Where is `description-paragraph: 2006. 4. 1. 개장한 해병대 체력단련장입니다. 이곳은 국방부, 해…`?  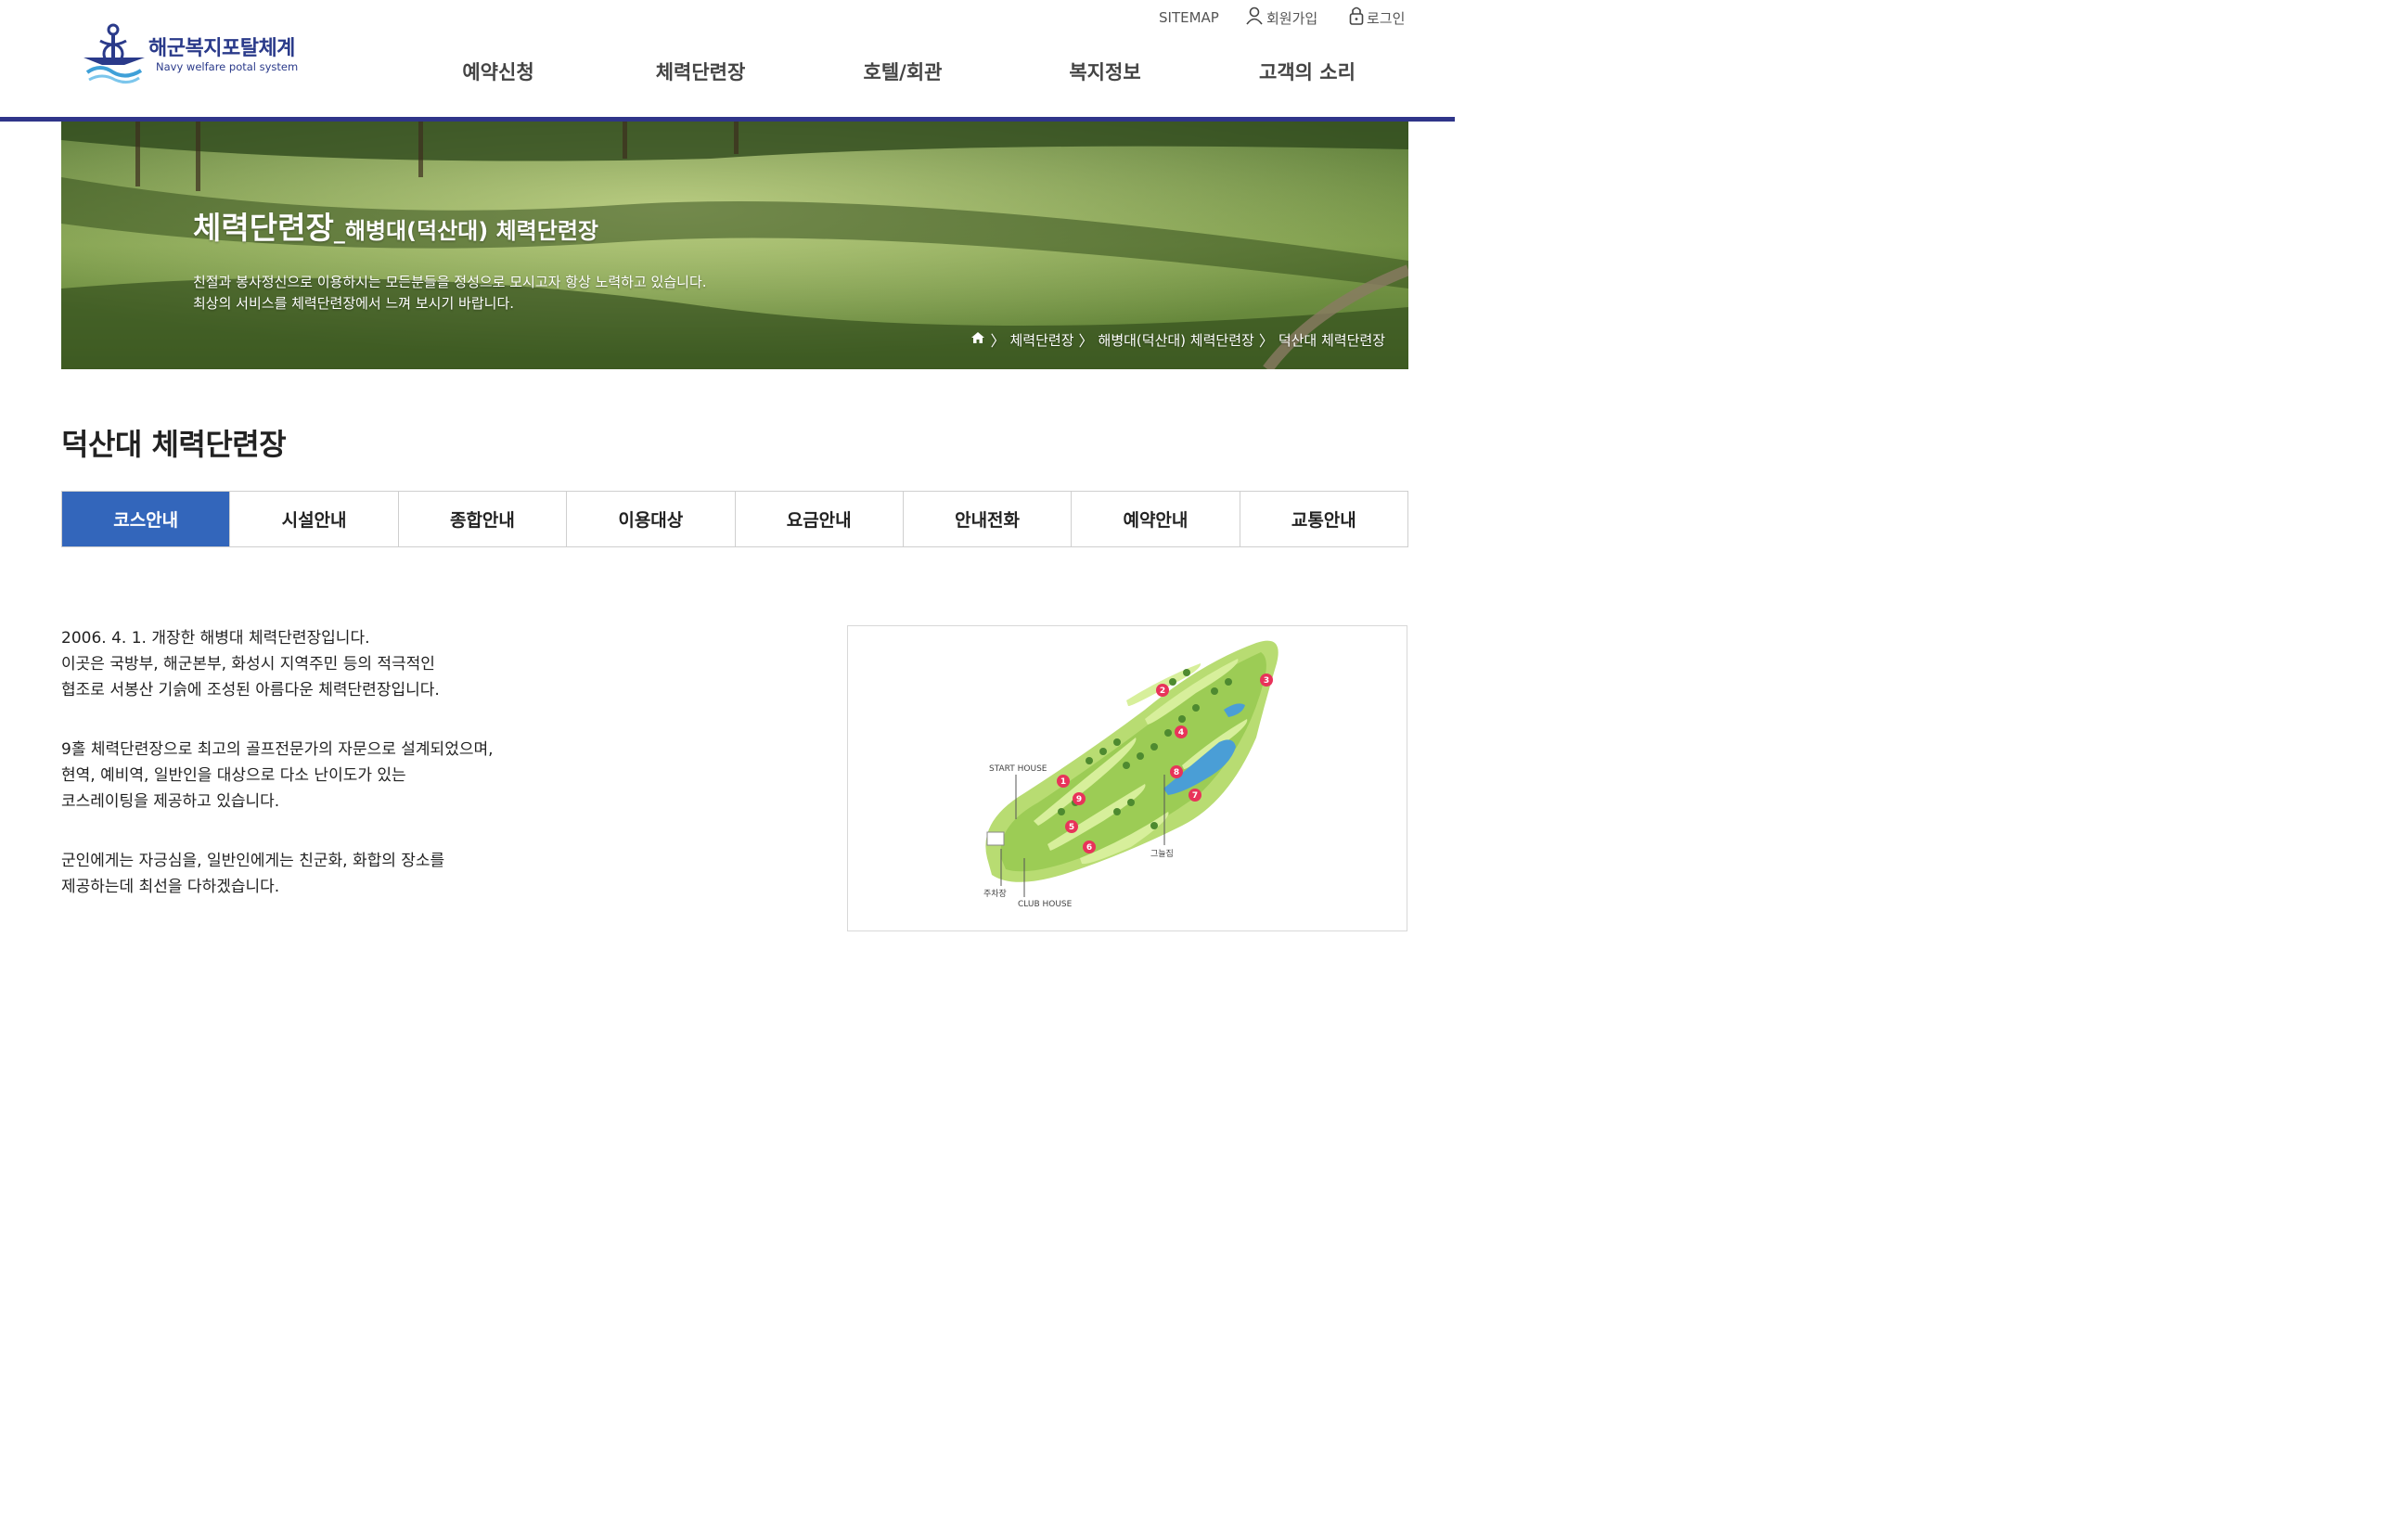
description-paragraph: 2006. 4. 1. 개장한 해병대 체력단련장입니다. 이곳은 국방부, 해… is located at coordinates (277, 664).